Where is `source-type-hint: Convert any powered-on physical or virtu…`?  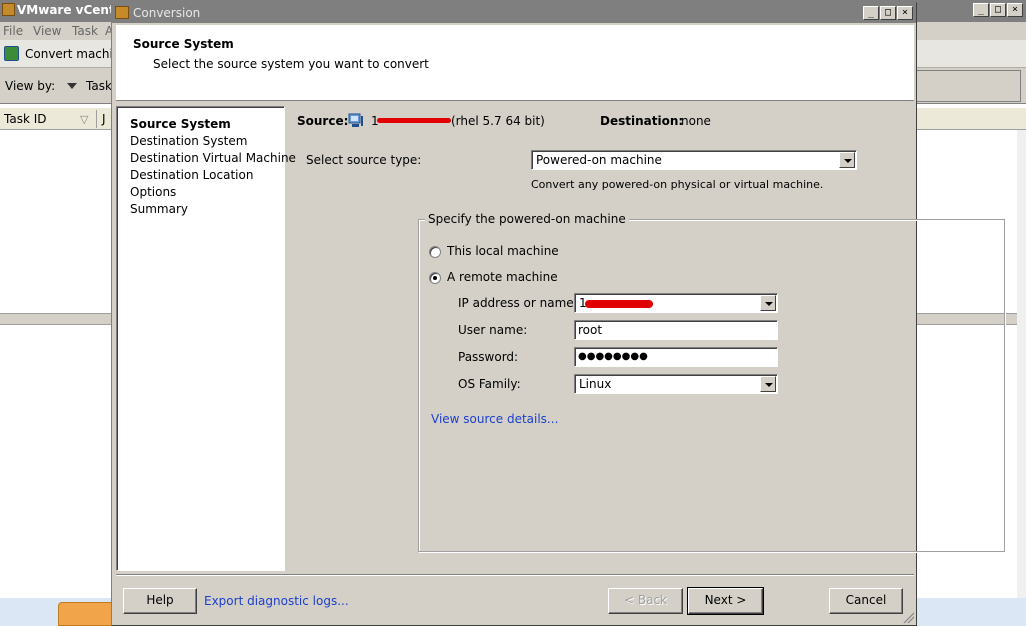 source-type-hint: Convert any powered-on physical or virtu… is located at coordinates (677, 184).